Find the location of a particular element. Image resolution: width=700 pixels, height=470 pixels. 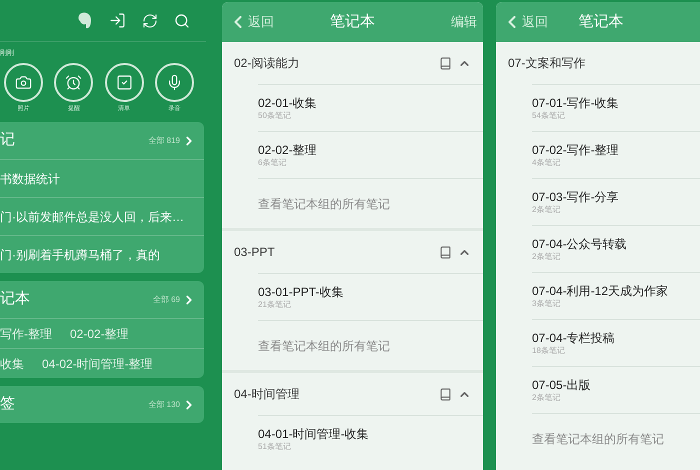

group-name: 04-时间管理 is located at coordinates (267, 394).